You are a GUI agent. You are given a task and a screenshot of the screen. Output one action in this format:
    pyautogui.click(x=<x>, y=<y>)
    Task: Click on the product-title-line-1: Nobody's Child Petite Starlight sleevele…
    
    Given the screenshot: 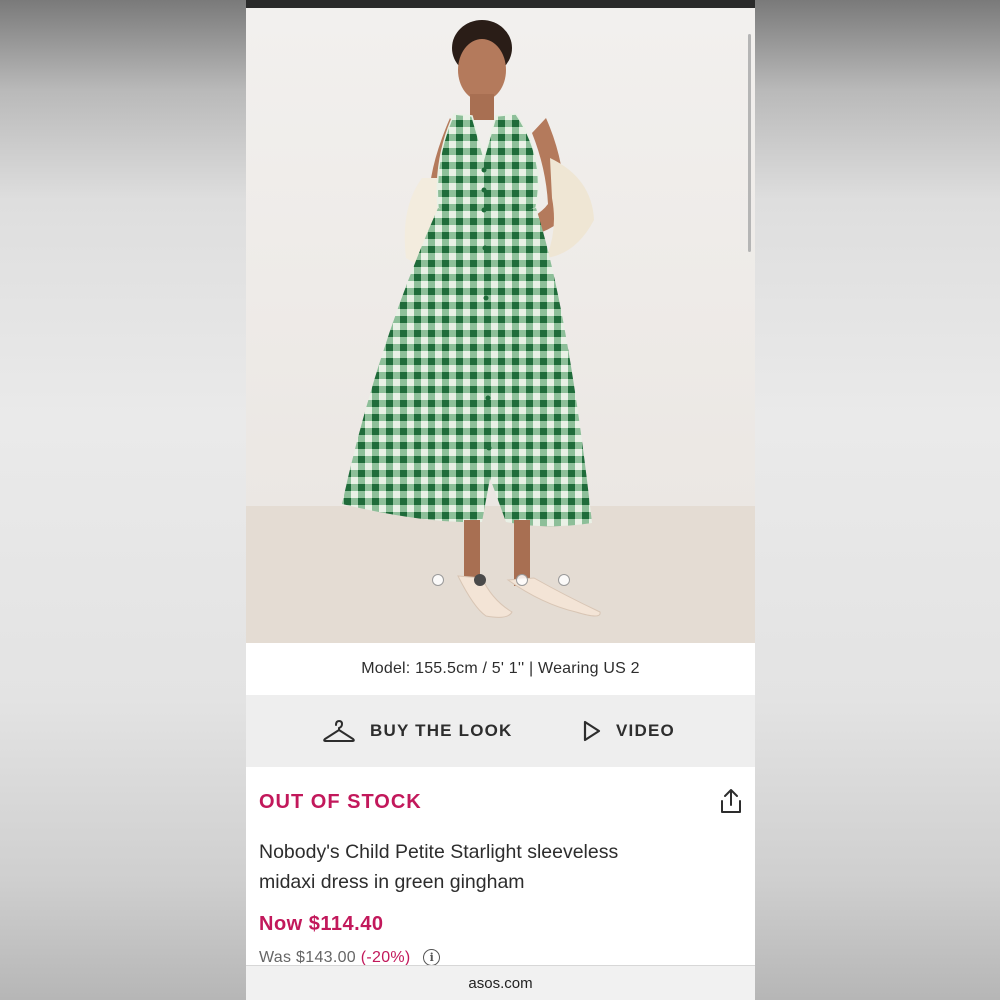 What is the action you would take?
    pyautogui.click(x=439, y=852)
    